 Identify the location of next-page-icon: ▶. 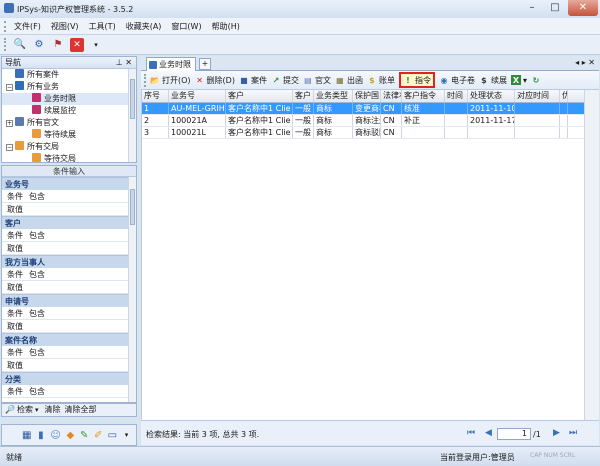
(556, 433).